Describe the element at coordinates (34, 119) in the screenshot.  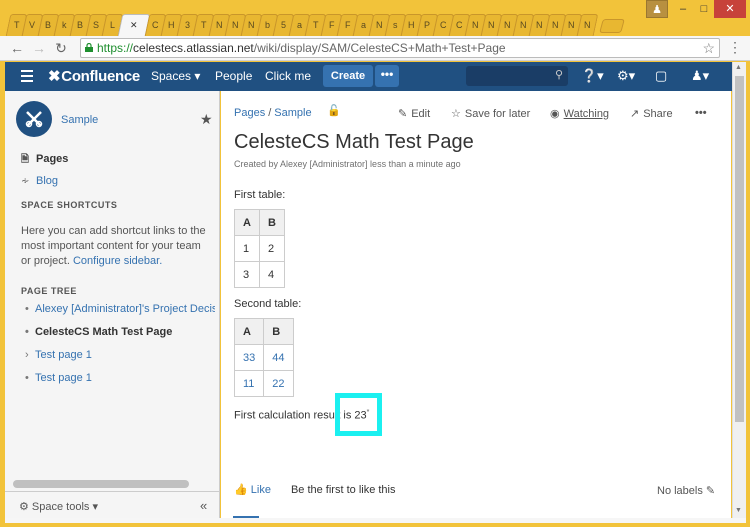
I see `space-logo-icon` at that location.